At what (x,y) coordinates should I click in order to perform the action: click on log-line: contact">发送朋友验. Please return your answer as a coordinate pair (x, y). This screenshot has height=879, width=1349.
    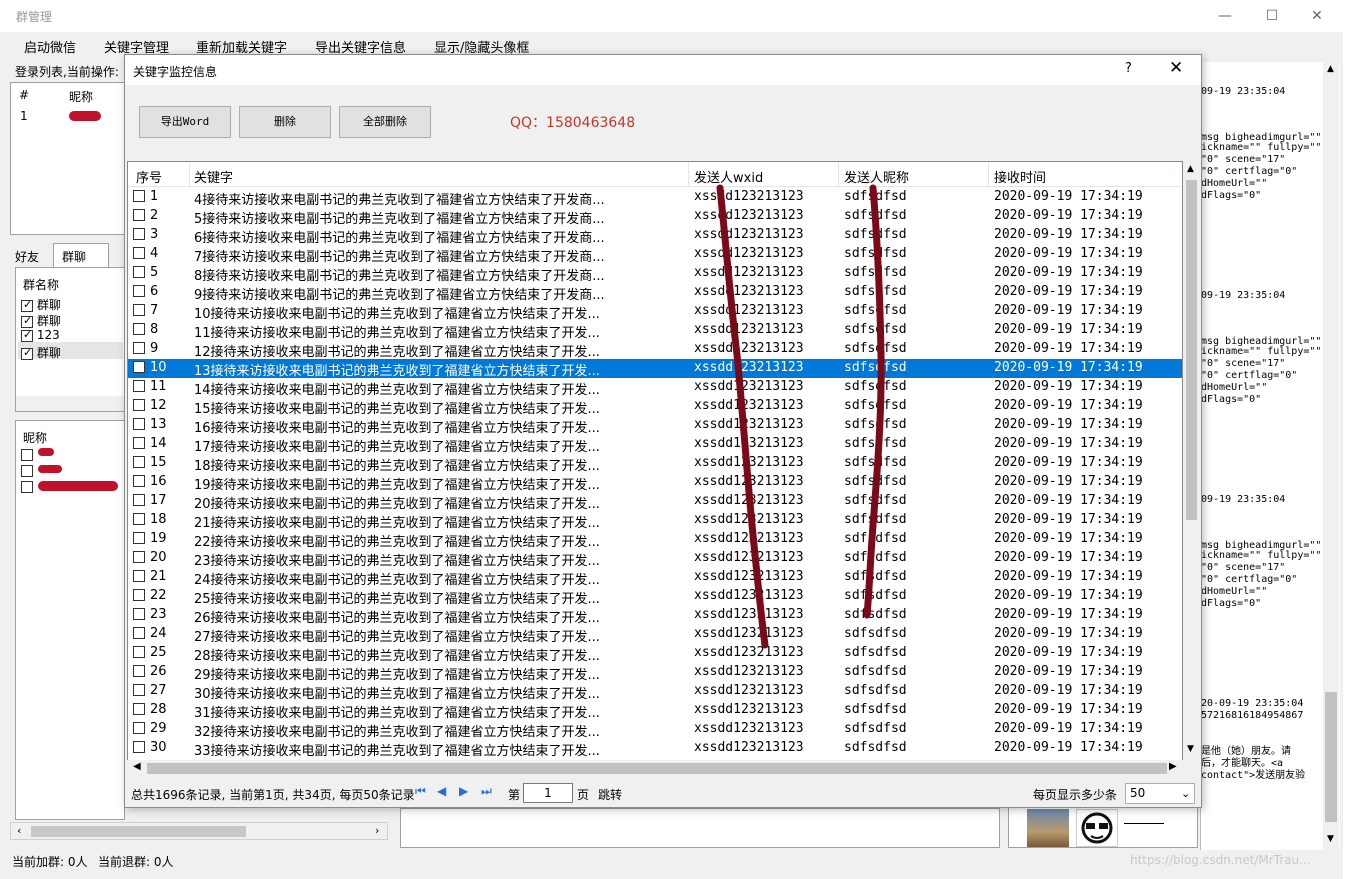
    Looking at the image, I should click on (1253, 775).